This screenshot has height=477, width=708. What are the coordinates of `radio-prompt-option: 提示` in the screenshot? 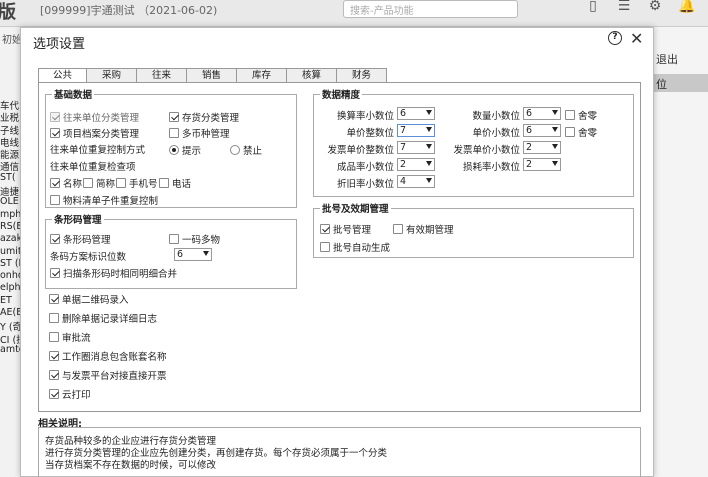 It's located at (185, 150).